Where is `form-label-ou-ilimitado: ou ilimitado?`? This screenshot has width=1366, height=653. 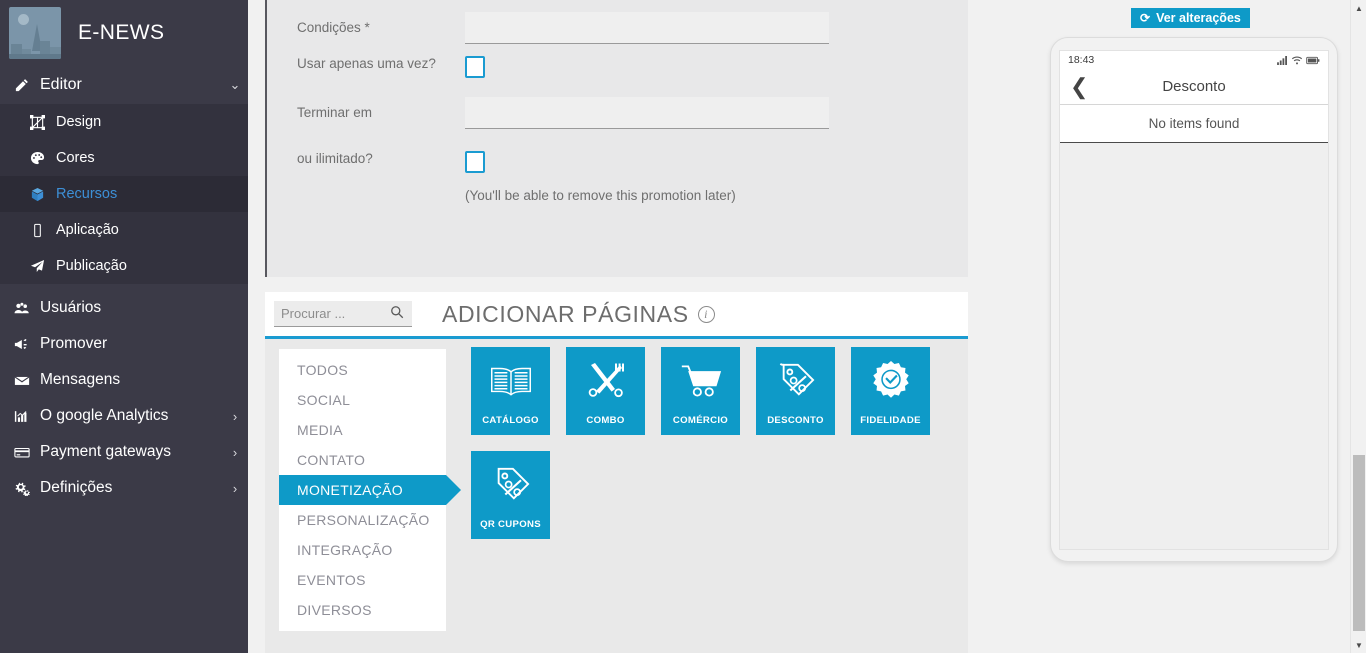
form-label-ou-ilimitado: ou ilimitado? is located at coordinates (335, 158).